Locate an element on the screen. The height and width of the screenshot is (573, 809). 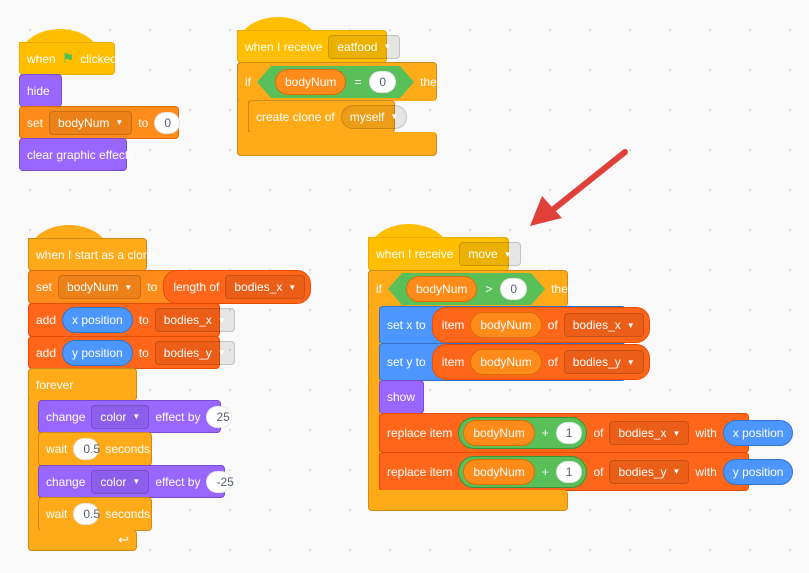
message-dropdown: move ▼ is located at coordinates (490, 254).